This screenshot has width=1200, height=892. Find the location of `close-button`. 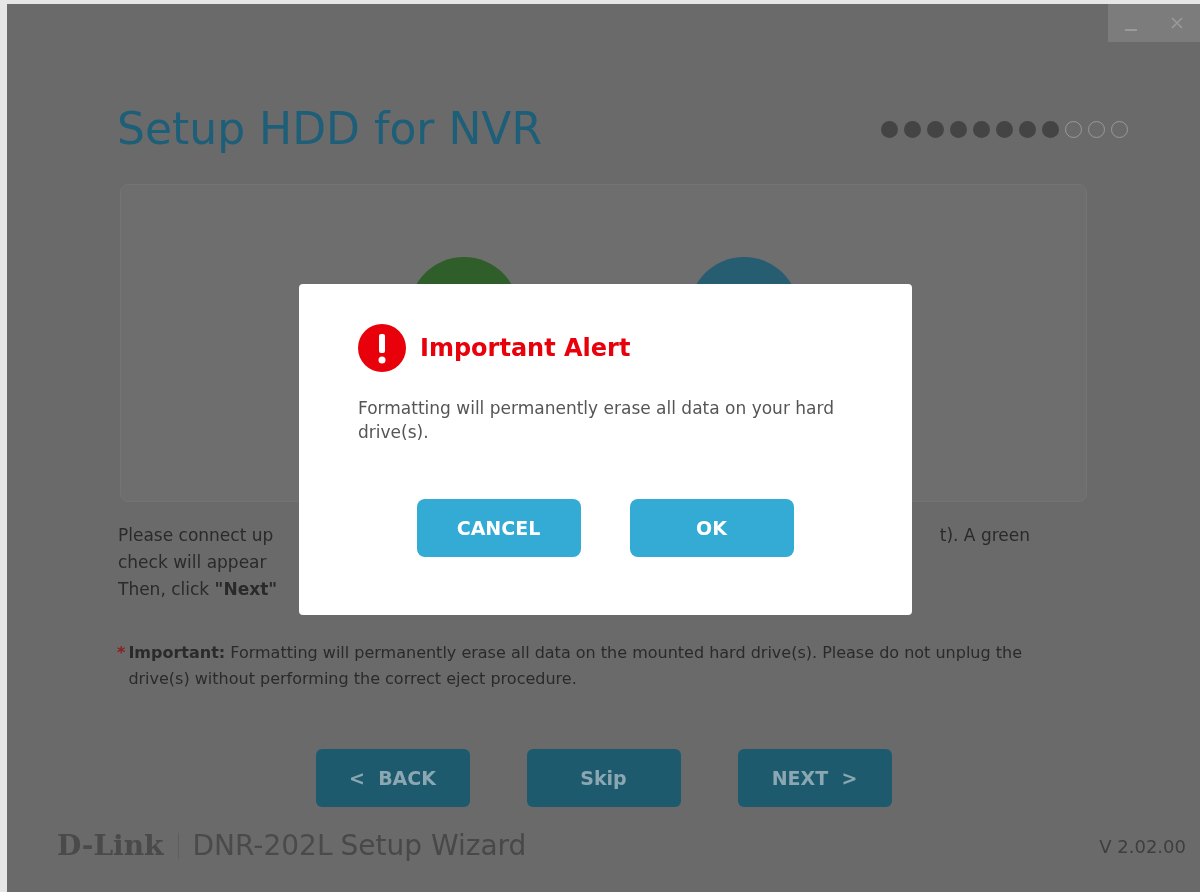

close-button is located at coordinates (1177, 23).